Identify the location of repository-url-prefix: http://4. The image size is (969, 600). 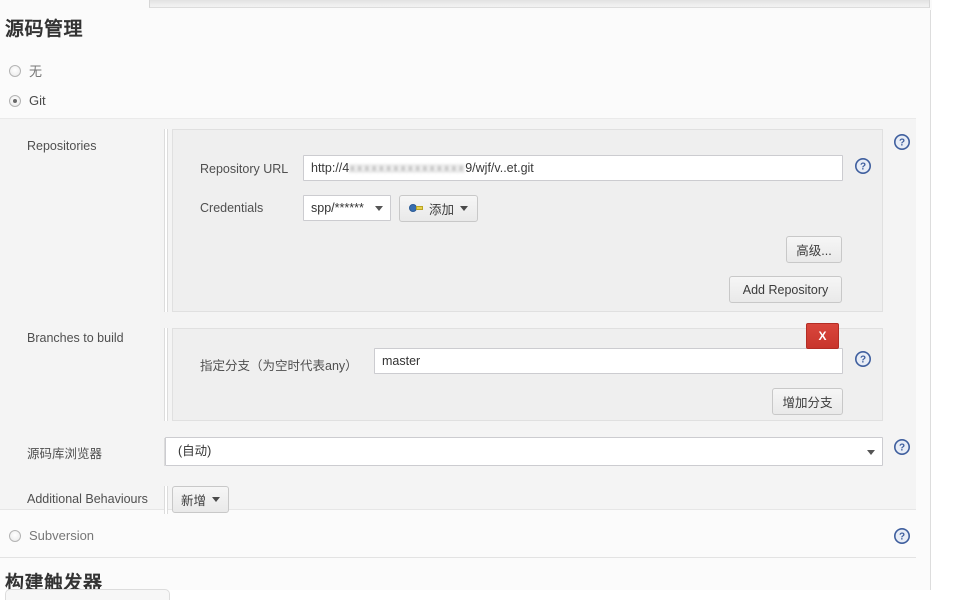
(330, 168).